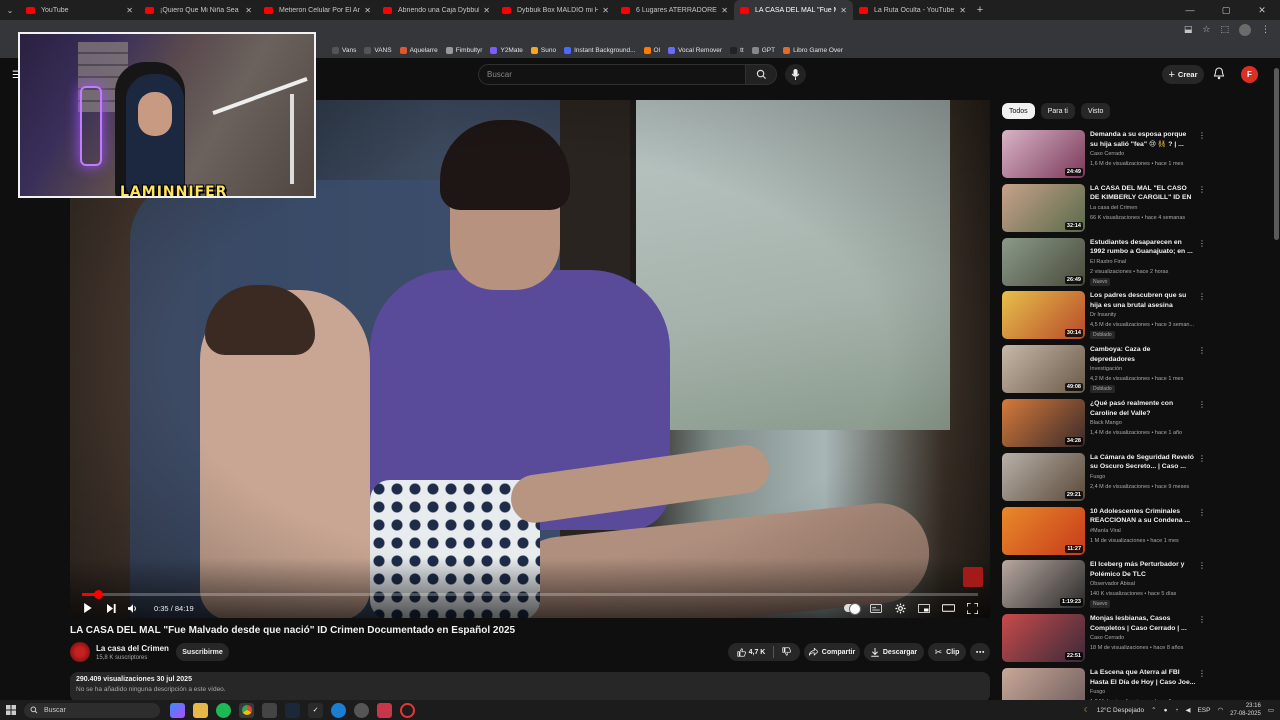 This screenshot has height=720, width=1280. What do you see at coordinates (1224, 30) in the screenshot?
I see `extensions-icon: ⬚` at bounding box center [1224, 30].